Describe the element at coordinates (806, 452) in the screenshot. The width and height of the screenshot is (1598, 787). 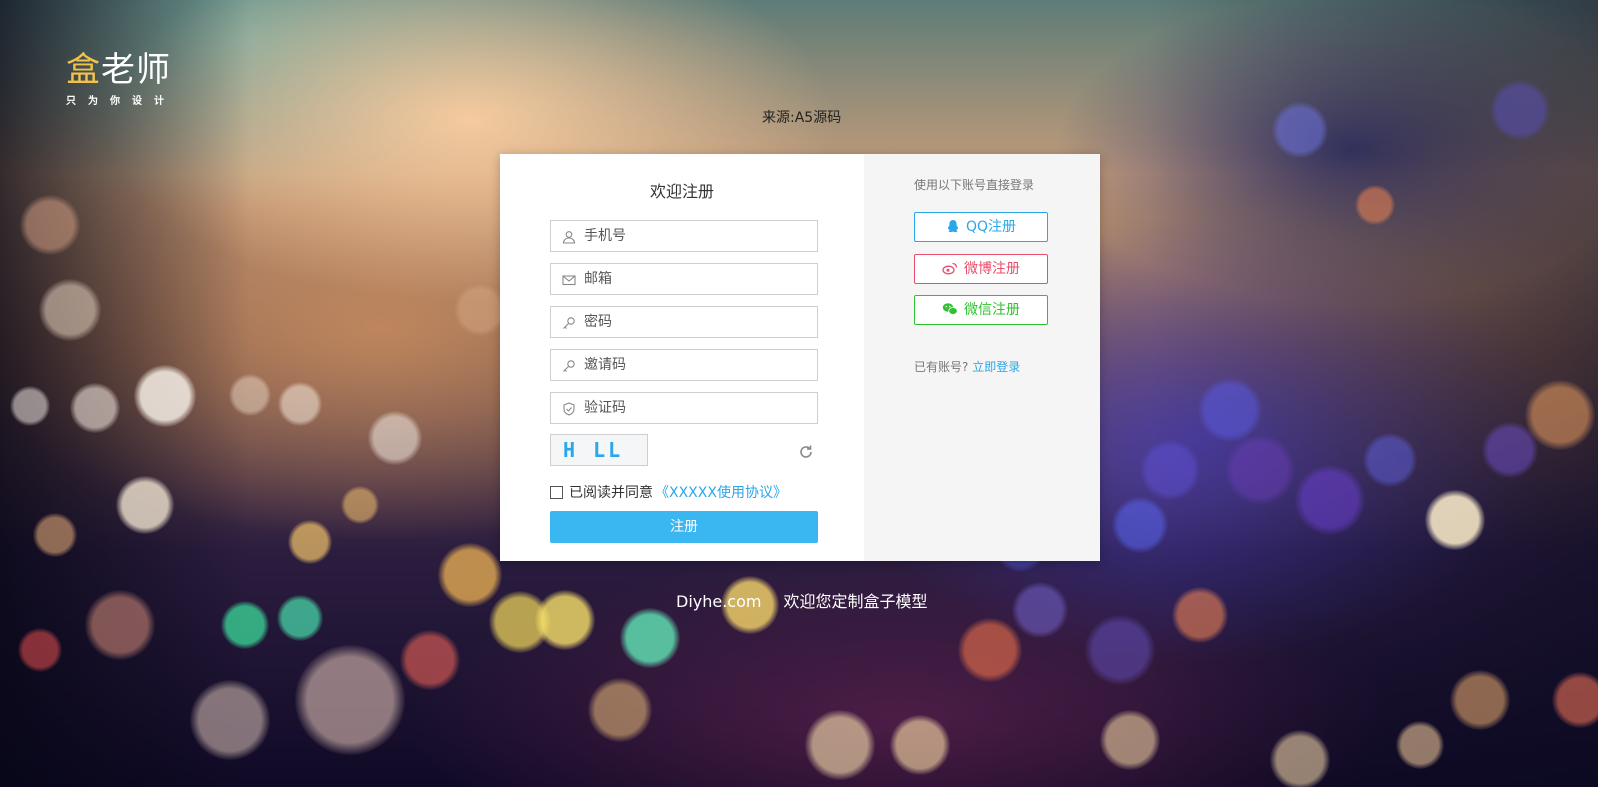
I see `refresh-icon` at that location.